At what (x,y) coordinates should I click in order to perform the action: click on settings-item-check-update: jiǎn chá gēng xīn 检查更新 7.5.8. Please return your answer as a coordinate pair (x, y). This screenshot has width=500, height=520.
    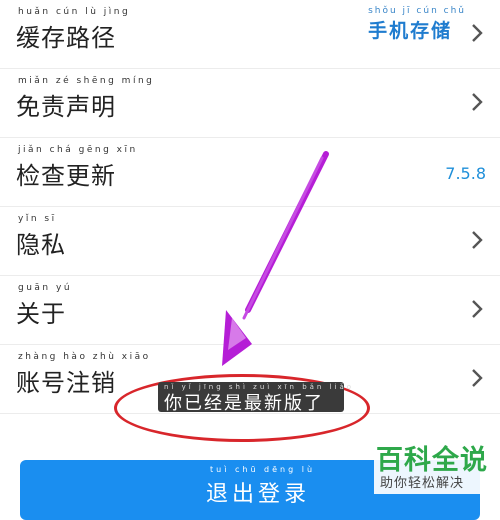
    Looking at the image, I should click on (250, 172).